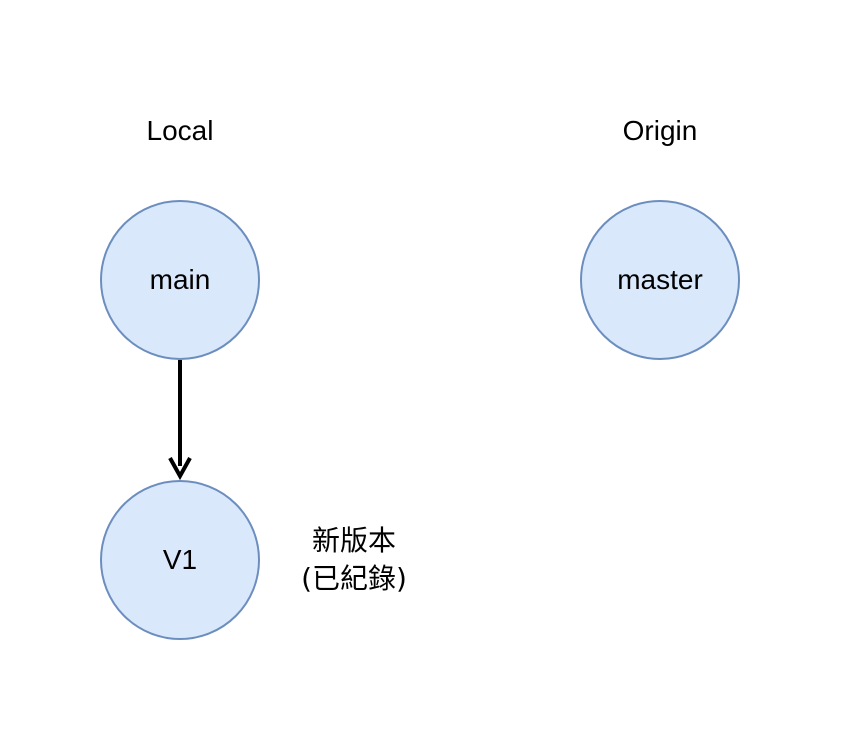 This screenshot has height=742, width=842. I want to click on commit-note-line1: 新版本, so click(353, 540).